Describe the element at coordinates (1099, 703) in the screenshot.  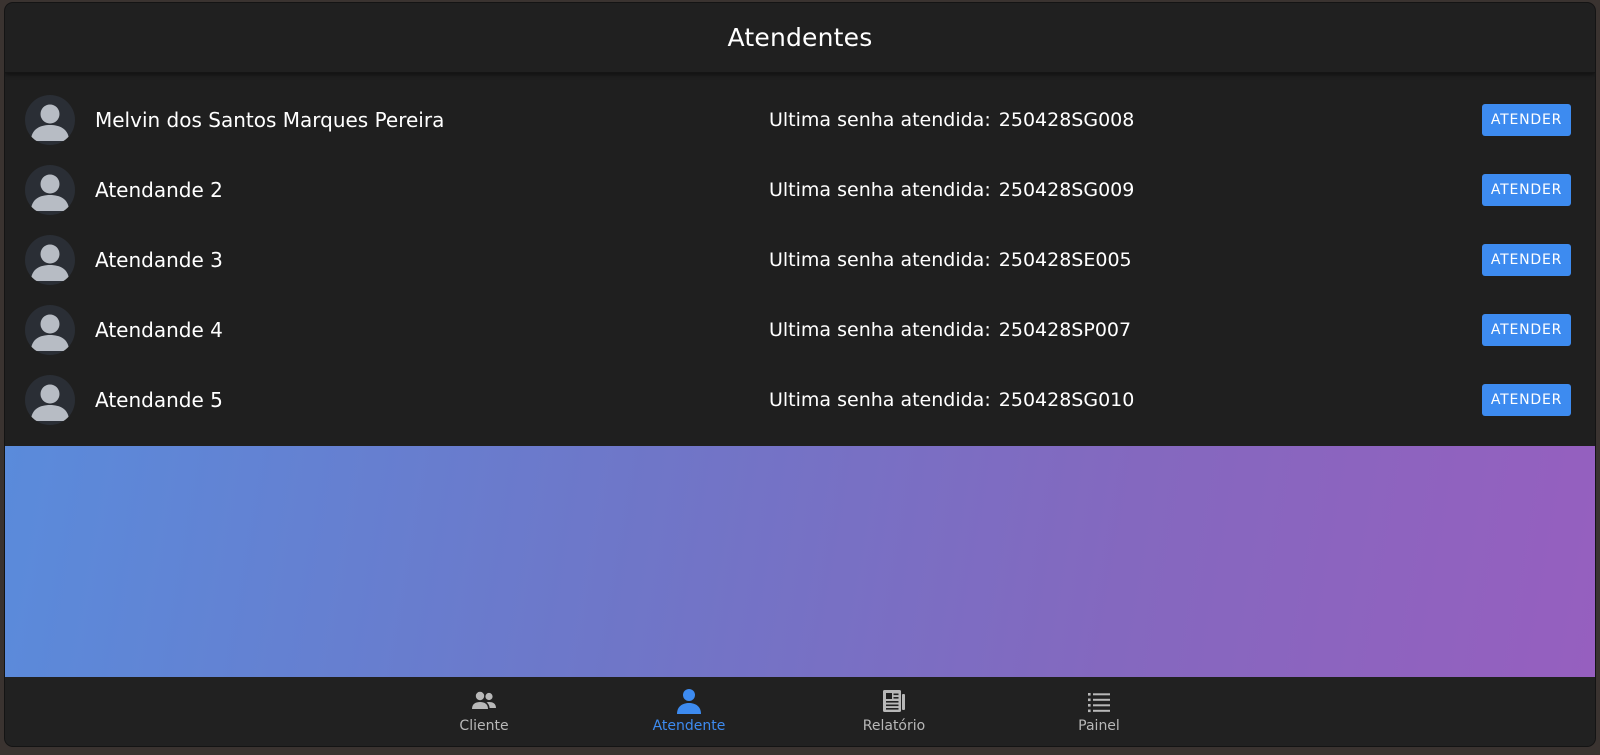
I see `list-icon` at that location.